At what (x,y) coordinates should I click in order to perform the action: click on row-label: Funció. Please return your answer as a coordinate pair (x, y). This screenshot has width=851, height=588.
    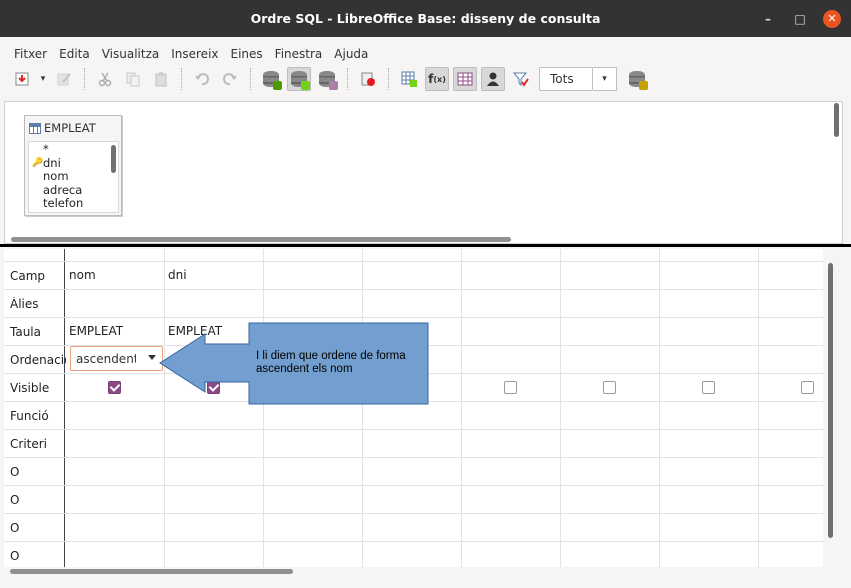
    Looking at the image, I should click on (29, 416).